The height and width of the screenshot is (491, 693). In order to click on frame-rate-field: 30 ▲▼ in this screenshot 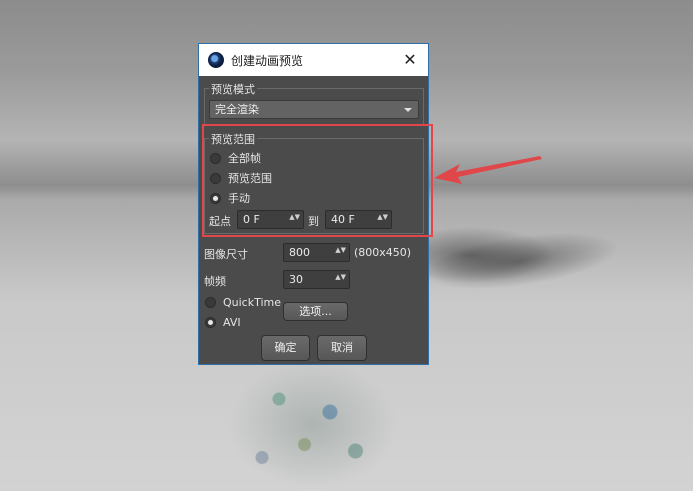, I will do `click(316, 279)`.